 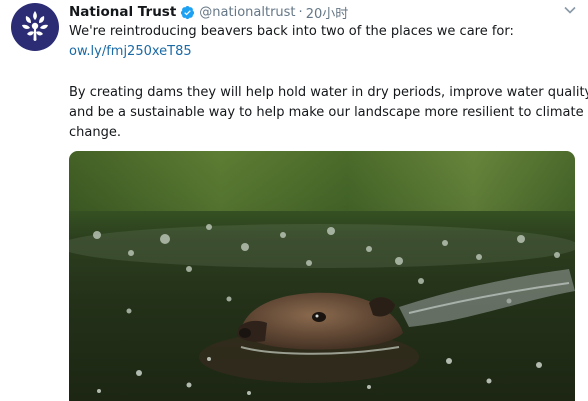 I want to click on tweet-header: National Trust @nationaltrust · 20小时, so click(x=208, y=12).